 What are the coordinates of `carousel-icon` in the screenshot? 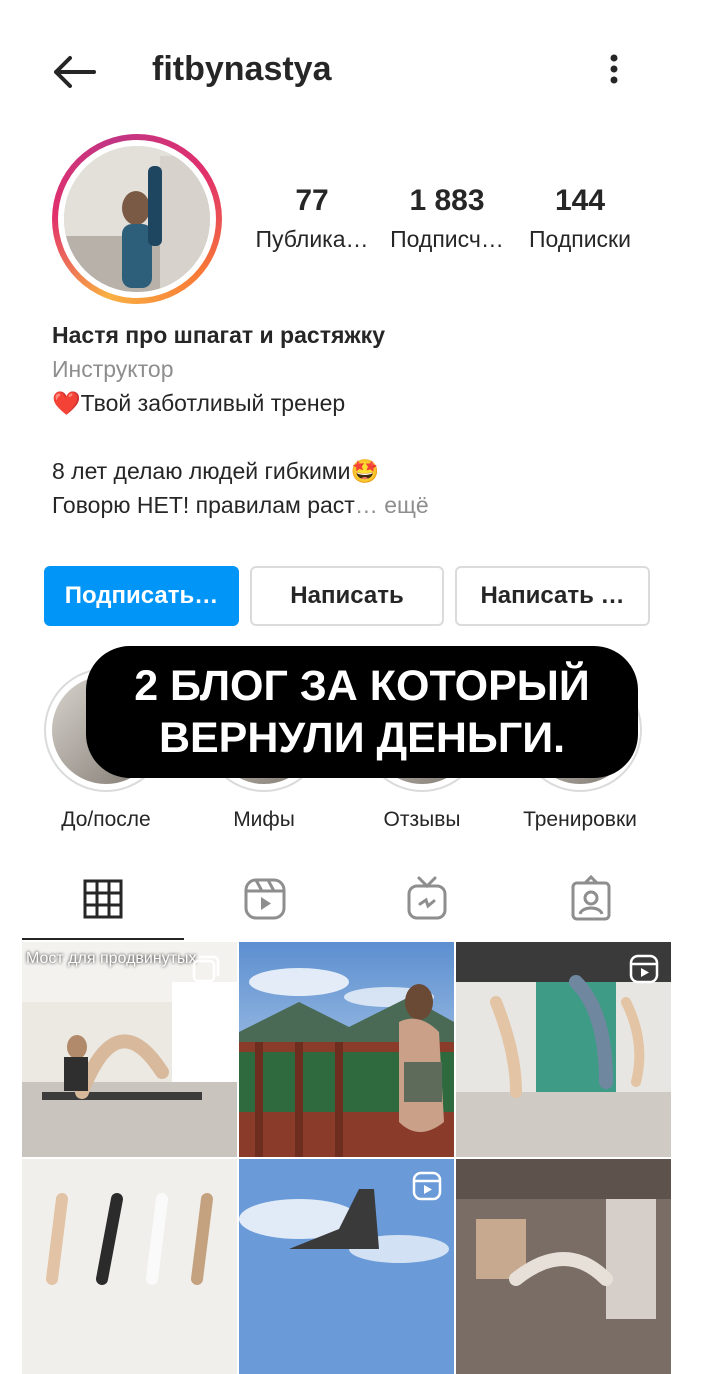 It's located at (206, 969).